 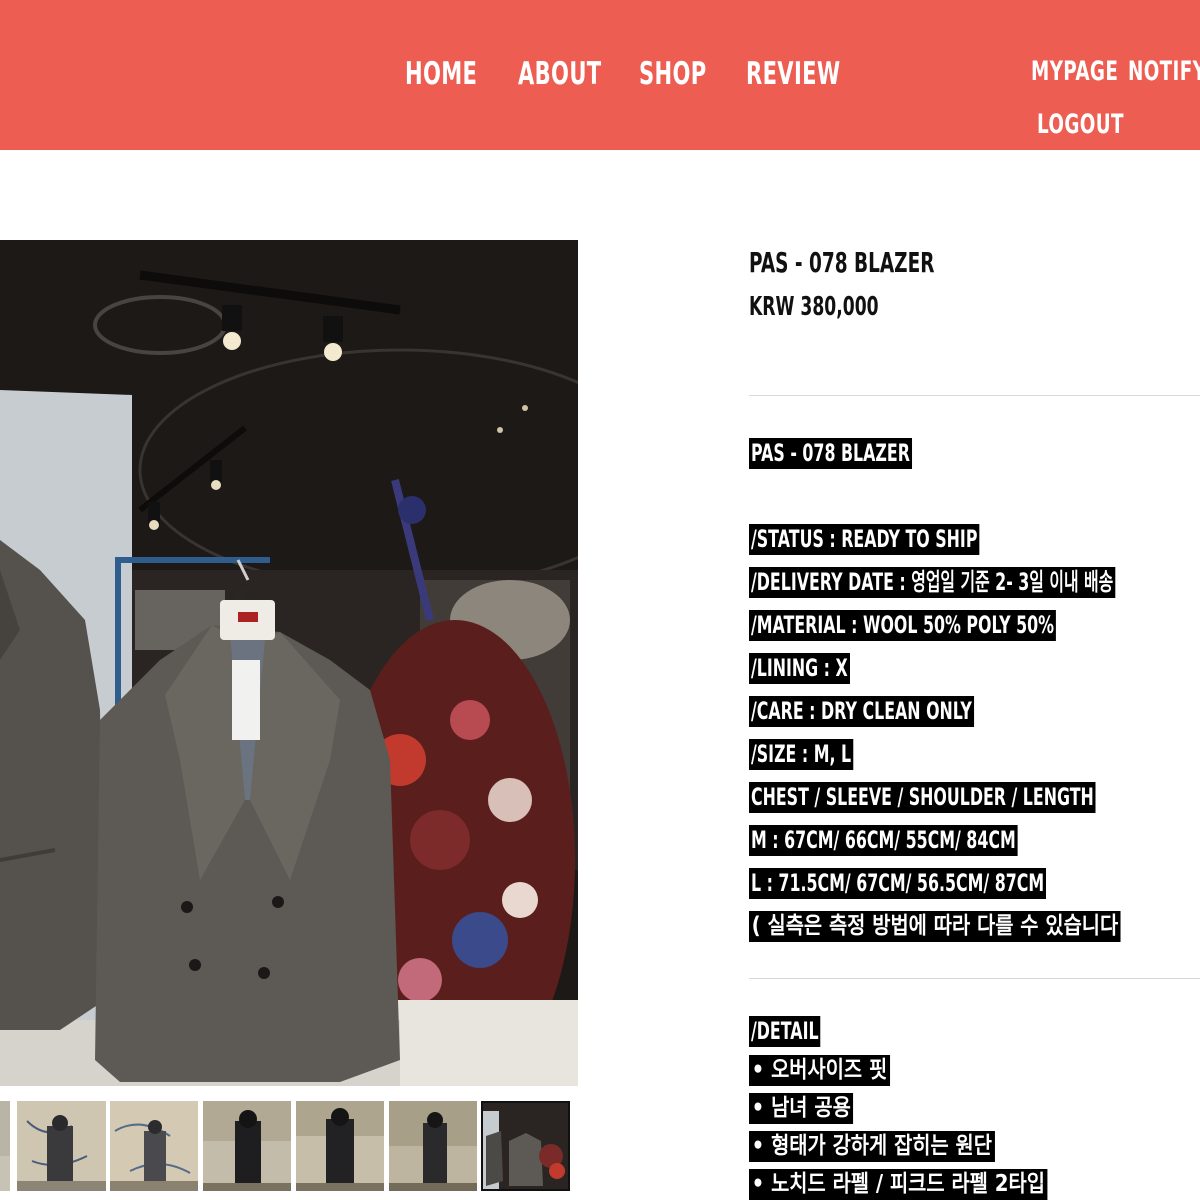 What do you see at coordinates (965, 926) in the screenshot?
I see `measurement-note: ( 실측은 측정 방법에 따라 다를 수 있습니다` at bounding box center [965, 926].